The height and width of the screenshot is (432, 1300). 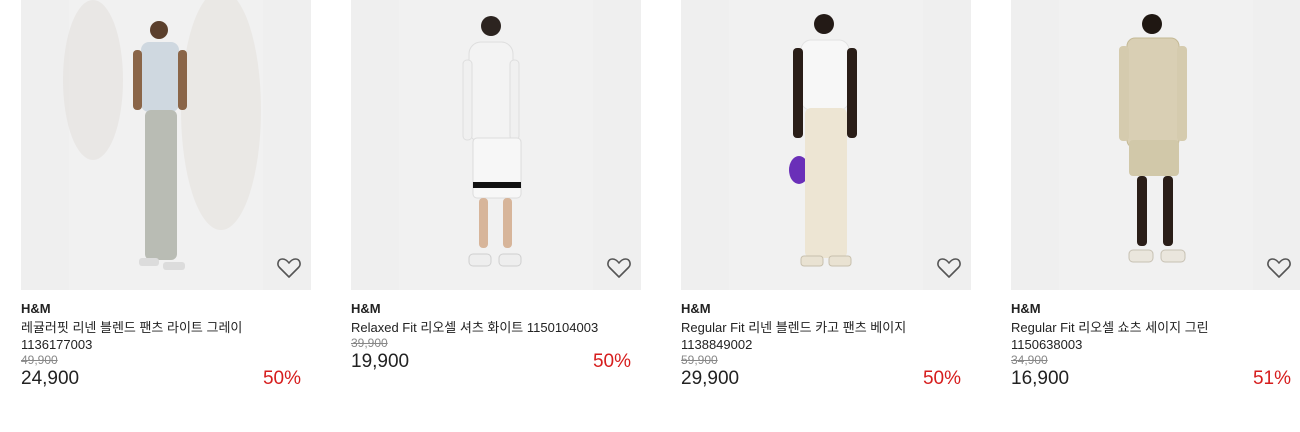 I want to click on product-code: 1150638003, so click(x=1047, y=344).